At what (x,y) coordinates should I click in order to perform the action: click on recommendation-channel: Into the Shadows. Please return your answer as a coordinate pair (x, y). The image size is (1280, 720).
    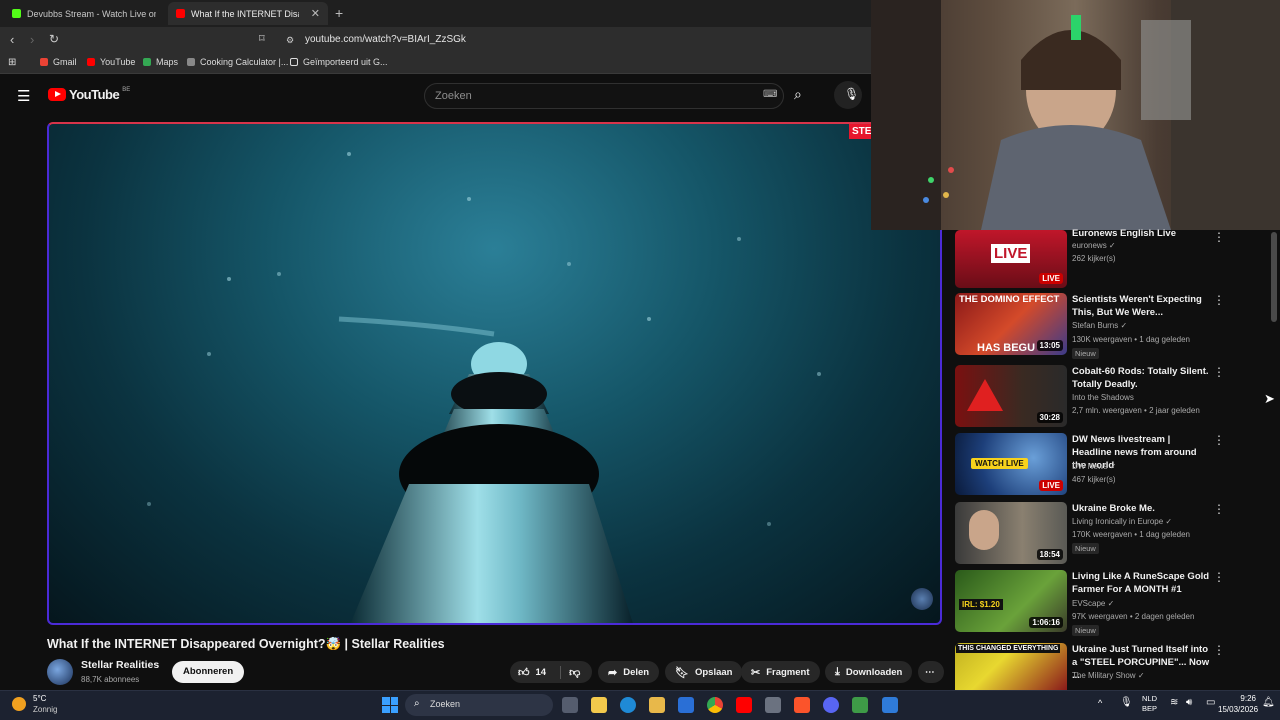
    Looking at the image, I should click on (1103, 397).